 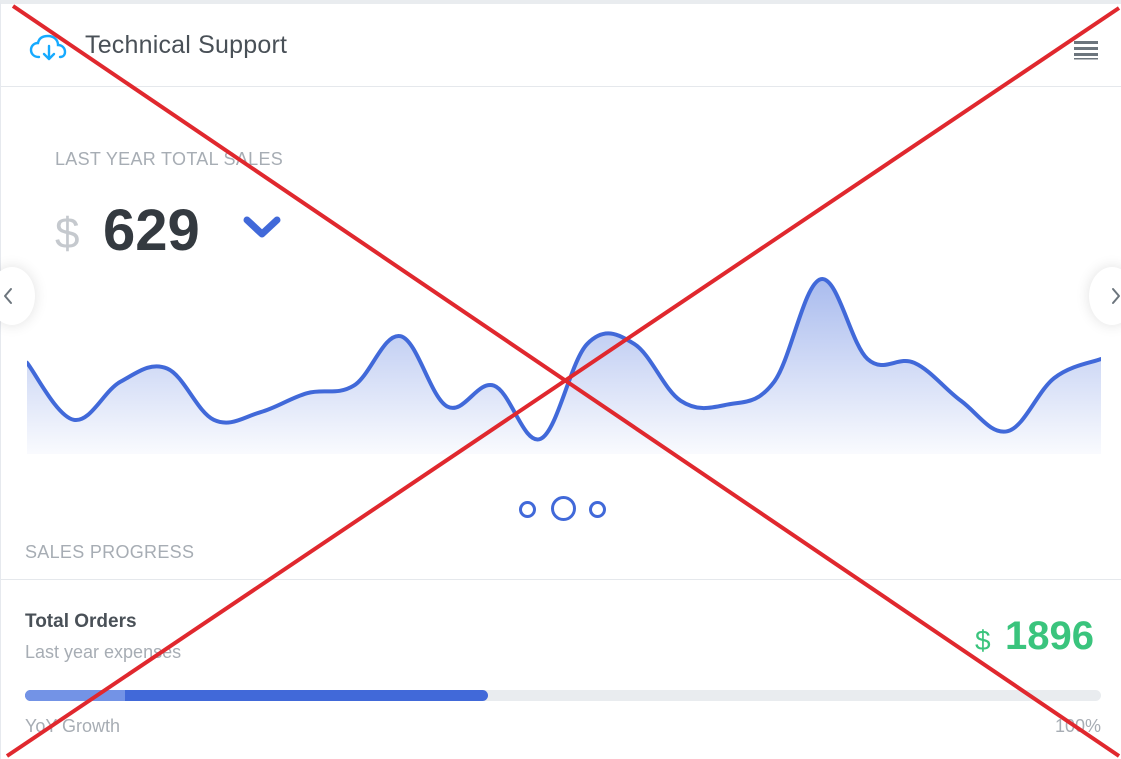 What do you see at coordinates (561, 45) in the screenshot?
I see `card-header: Technical Support` at bounding box center [561, 45].